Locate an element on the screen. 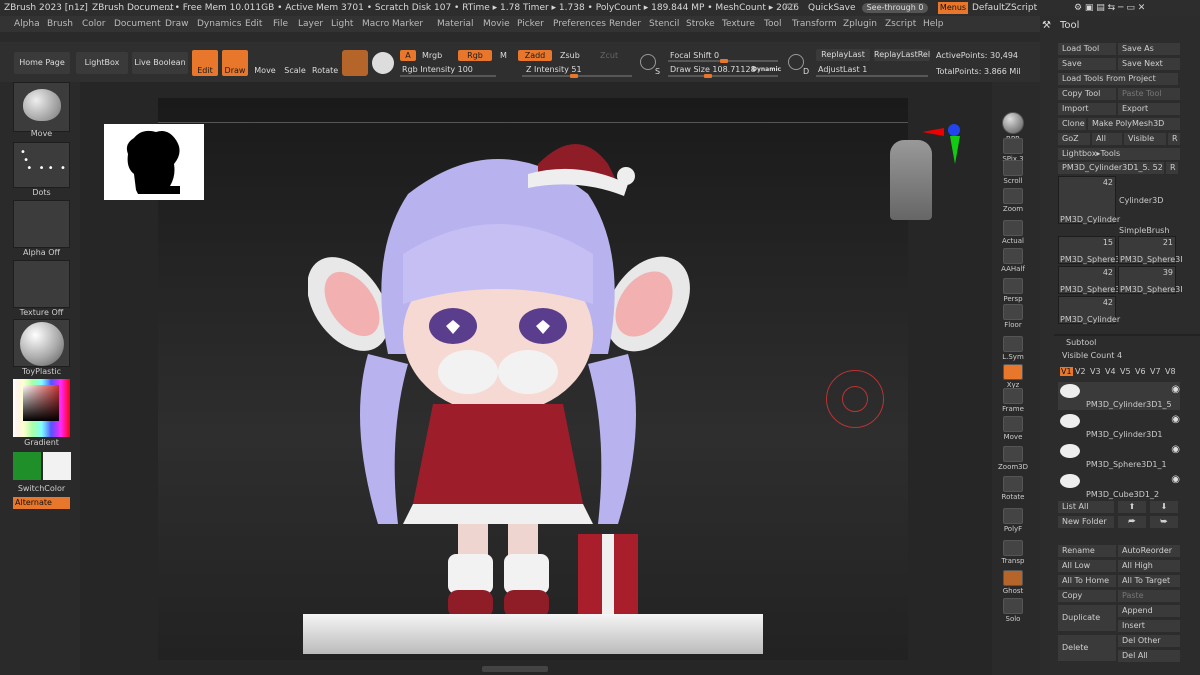 The height and width of the screenshot is (675, 1200). subtool-row: ◉ PM3D_Cube3D1_2 is located at coordinates (1119, 486).